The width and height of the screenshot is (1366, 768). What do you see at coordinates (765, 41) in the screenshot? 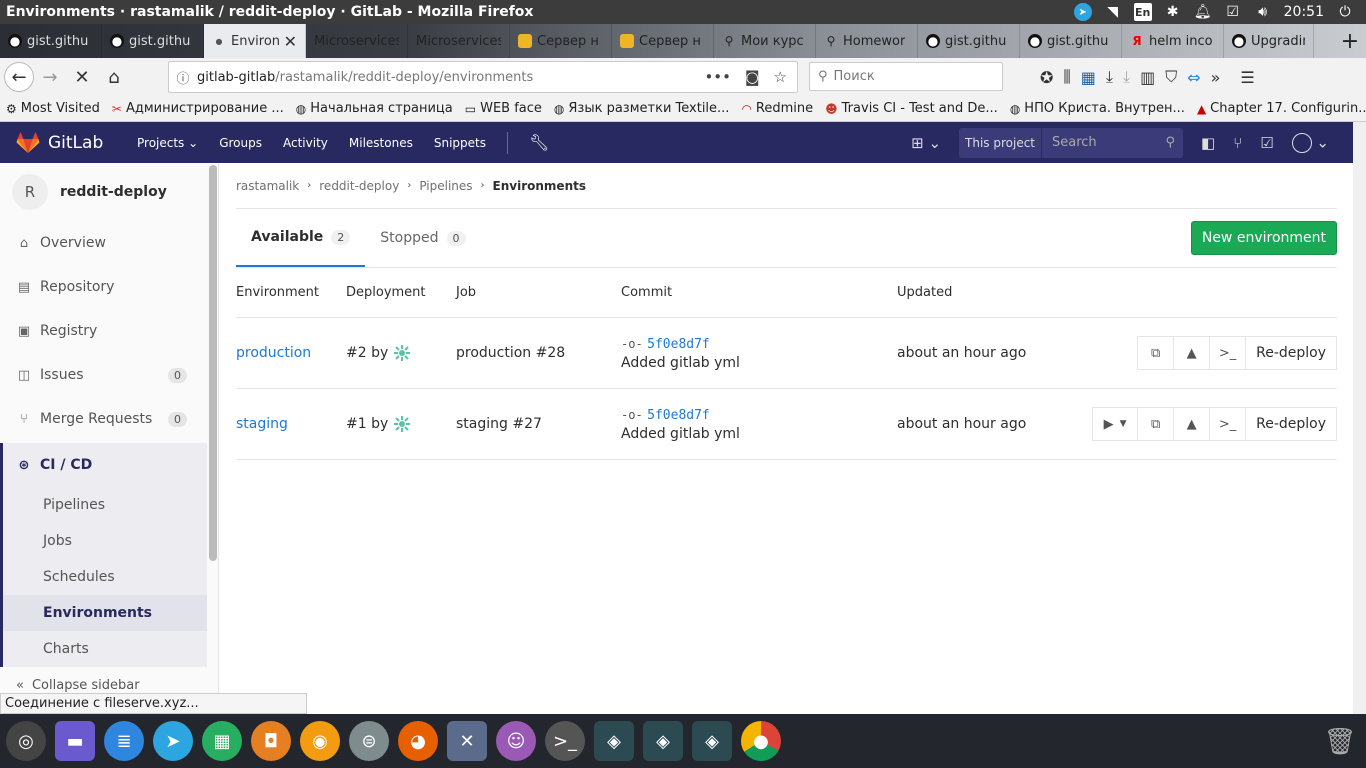
I see `browser-tab: ⚲ Мои курс` at bounding box center [765, 41].